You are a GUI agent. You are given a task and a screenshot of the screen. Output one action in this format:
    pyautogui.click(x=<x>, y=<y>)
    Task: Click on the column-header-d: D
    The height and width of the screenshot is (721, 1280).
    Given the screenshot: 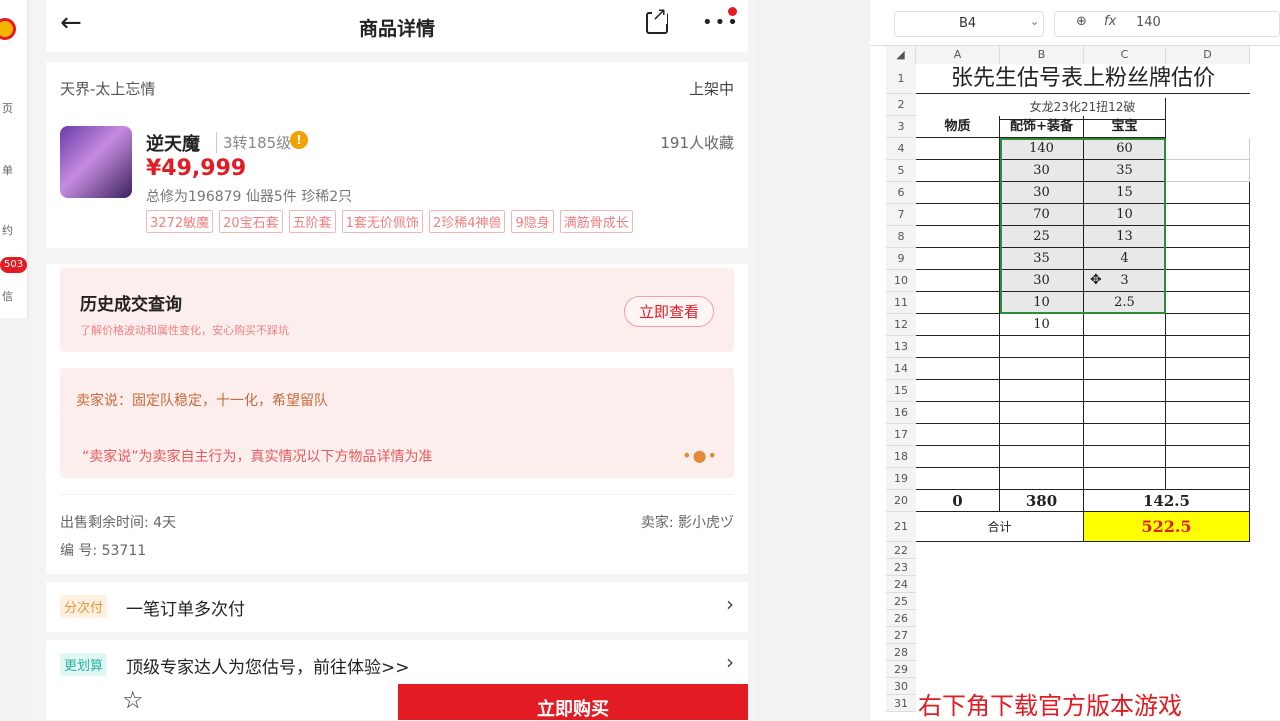 What is the action you would take?
    pyautogui.click(x=1208, y=55)
    